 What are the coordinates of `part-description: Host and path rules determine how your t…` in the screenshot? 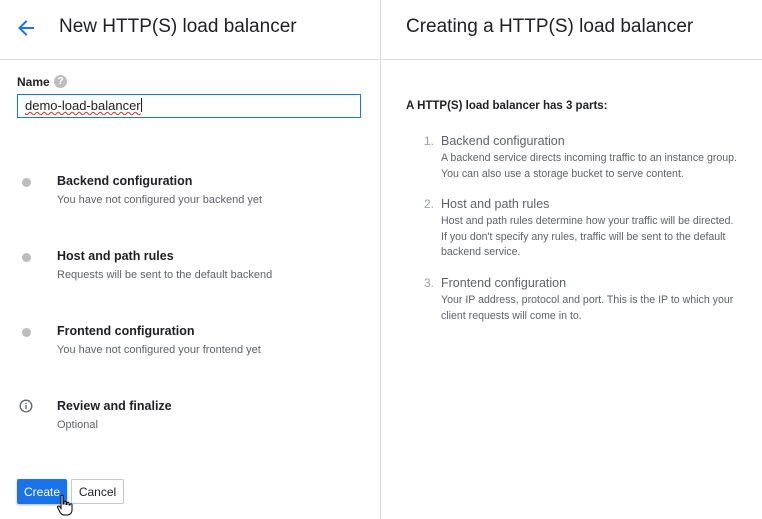 It's located at (587, 237).